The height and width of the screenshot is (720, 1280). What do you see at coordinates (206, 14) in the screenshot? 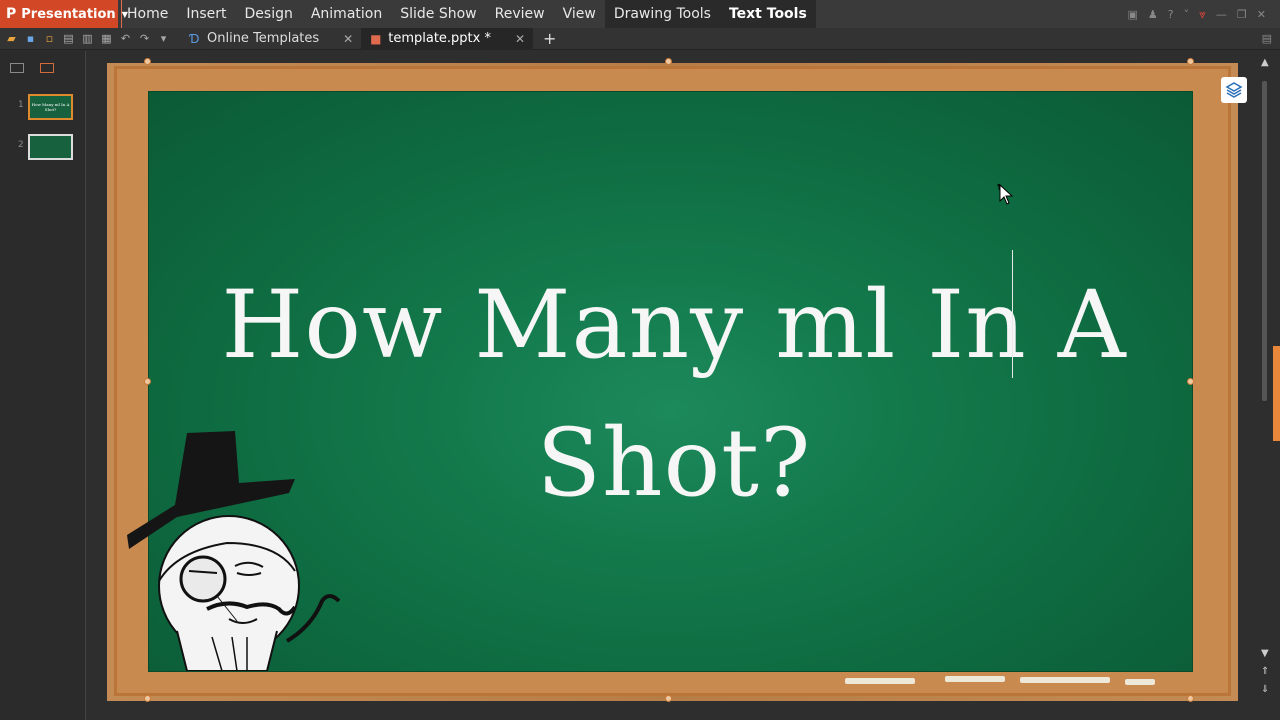
I see `menu-insert: Insert` at bounding box center [206, 14].